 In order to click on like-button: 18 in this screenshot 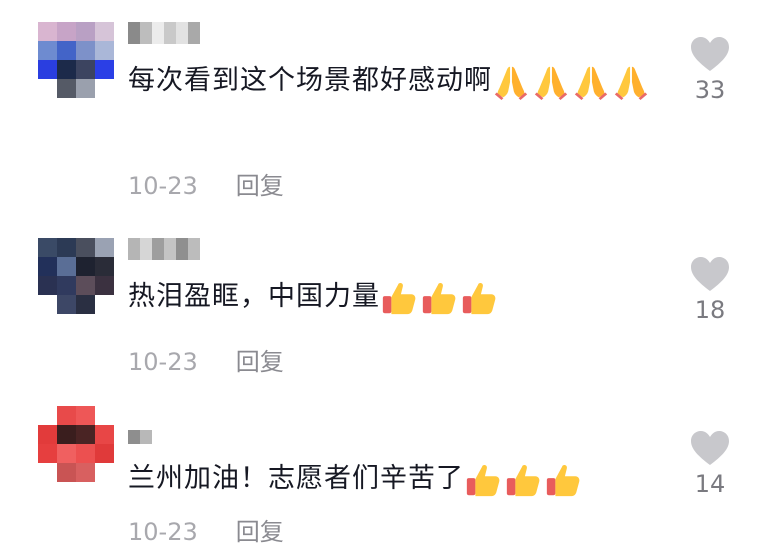, I will do `click(710, 290)`.